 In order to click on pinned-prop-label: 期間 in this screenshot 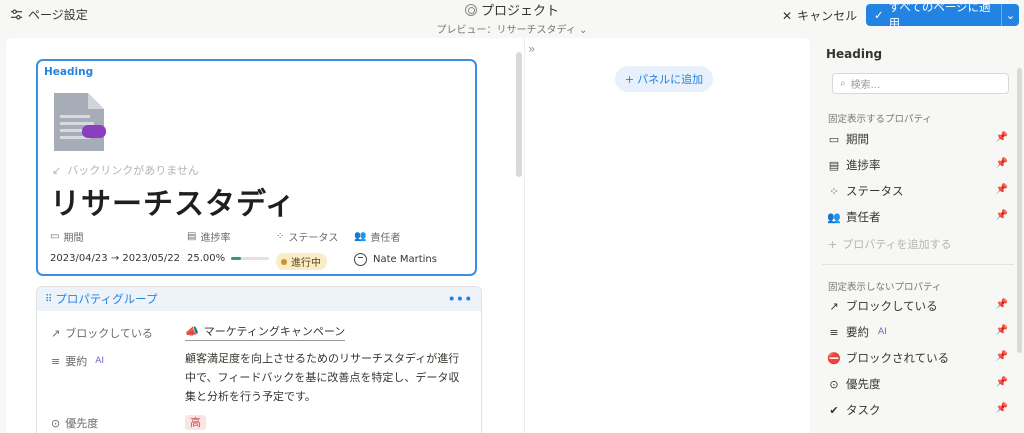, I will do `click(857, 139)`.